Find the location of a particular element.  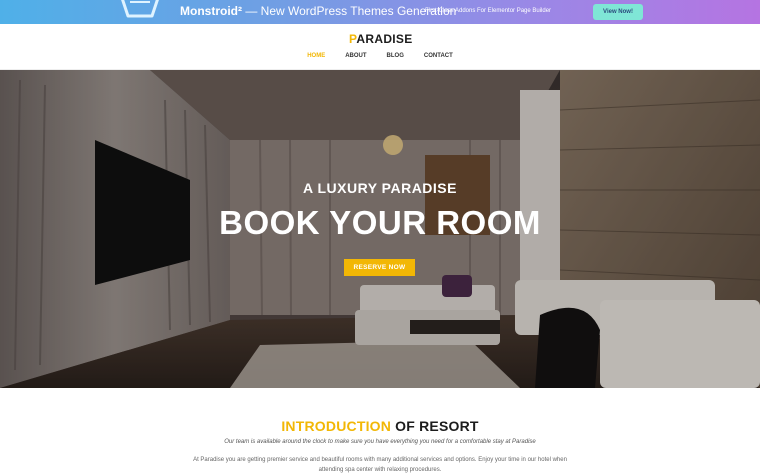

intro-title-accent: INTRODUCTION is located at coordinates (336, 426).